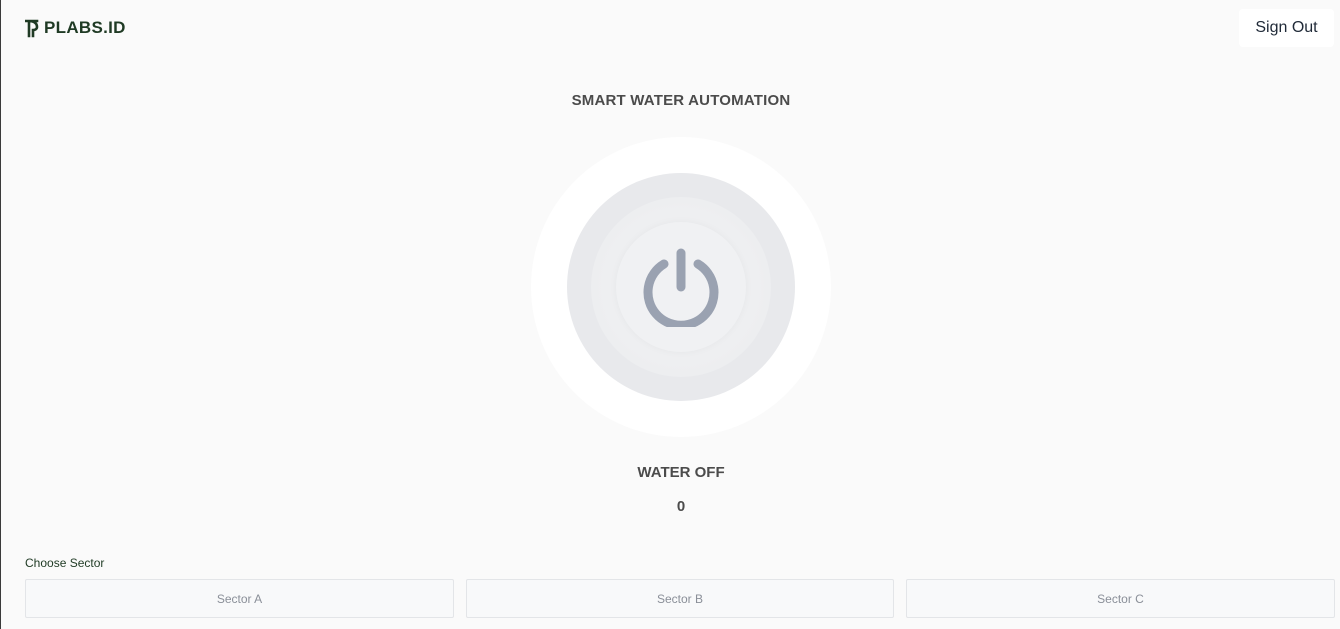  Describe the element at coordinates (1286, 28) in the screenshot. I see `sign-out-button: Sign Out` at that location.